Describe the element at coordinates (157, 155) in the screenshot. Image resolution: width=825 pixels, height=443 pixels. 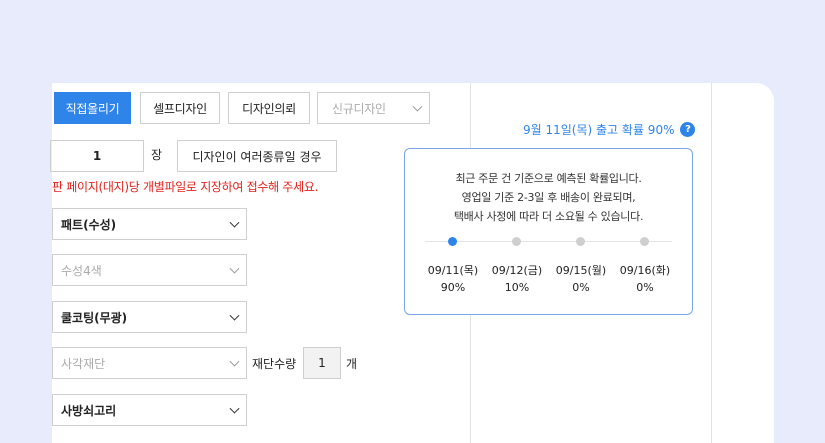
I see `quantity-unit: 장` at that location.